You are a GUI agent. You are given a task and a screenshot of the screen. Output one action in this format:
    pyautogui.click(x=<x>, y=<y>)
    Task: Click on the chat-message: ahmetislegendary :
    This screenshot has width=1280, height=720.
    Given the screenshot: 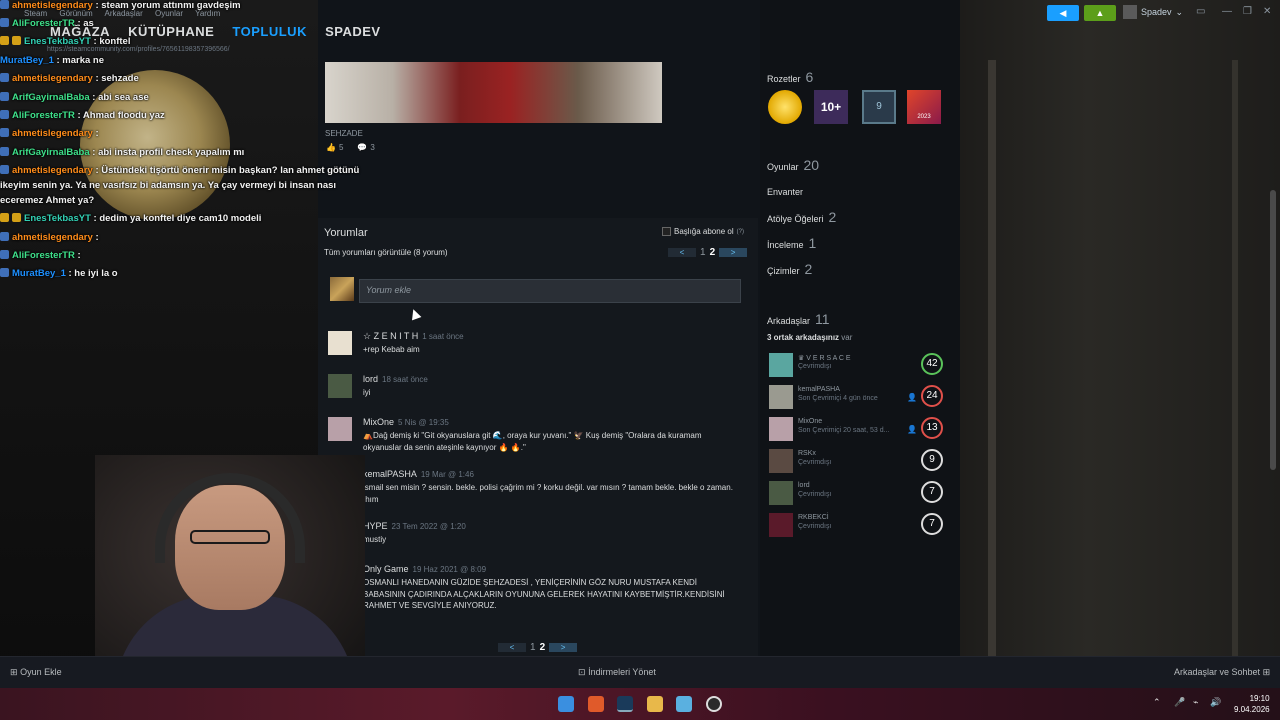 What is the action you would take?
    pyautogui.click(x=49, y=133)
    